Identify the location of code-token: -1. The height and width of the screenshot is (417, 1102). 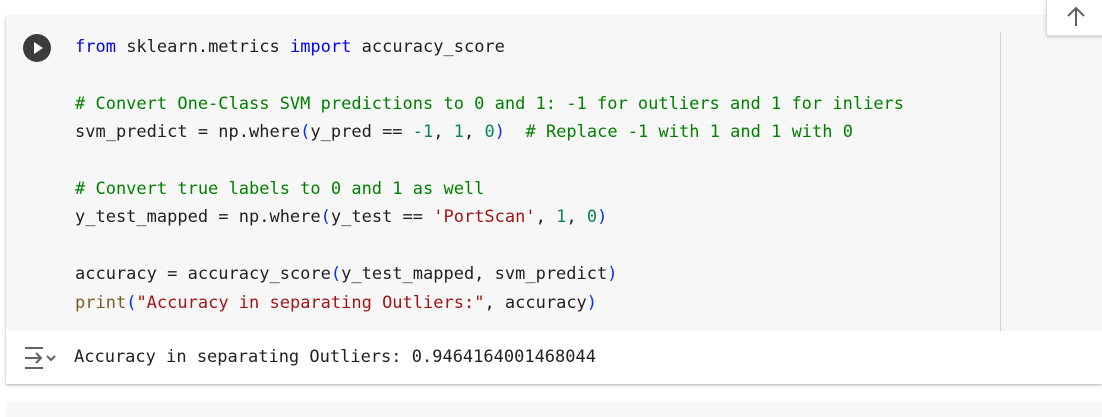
(423, 132).